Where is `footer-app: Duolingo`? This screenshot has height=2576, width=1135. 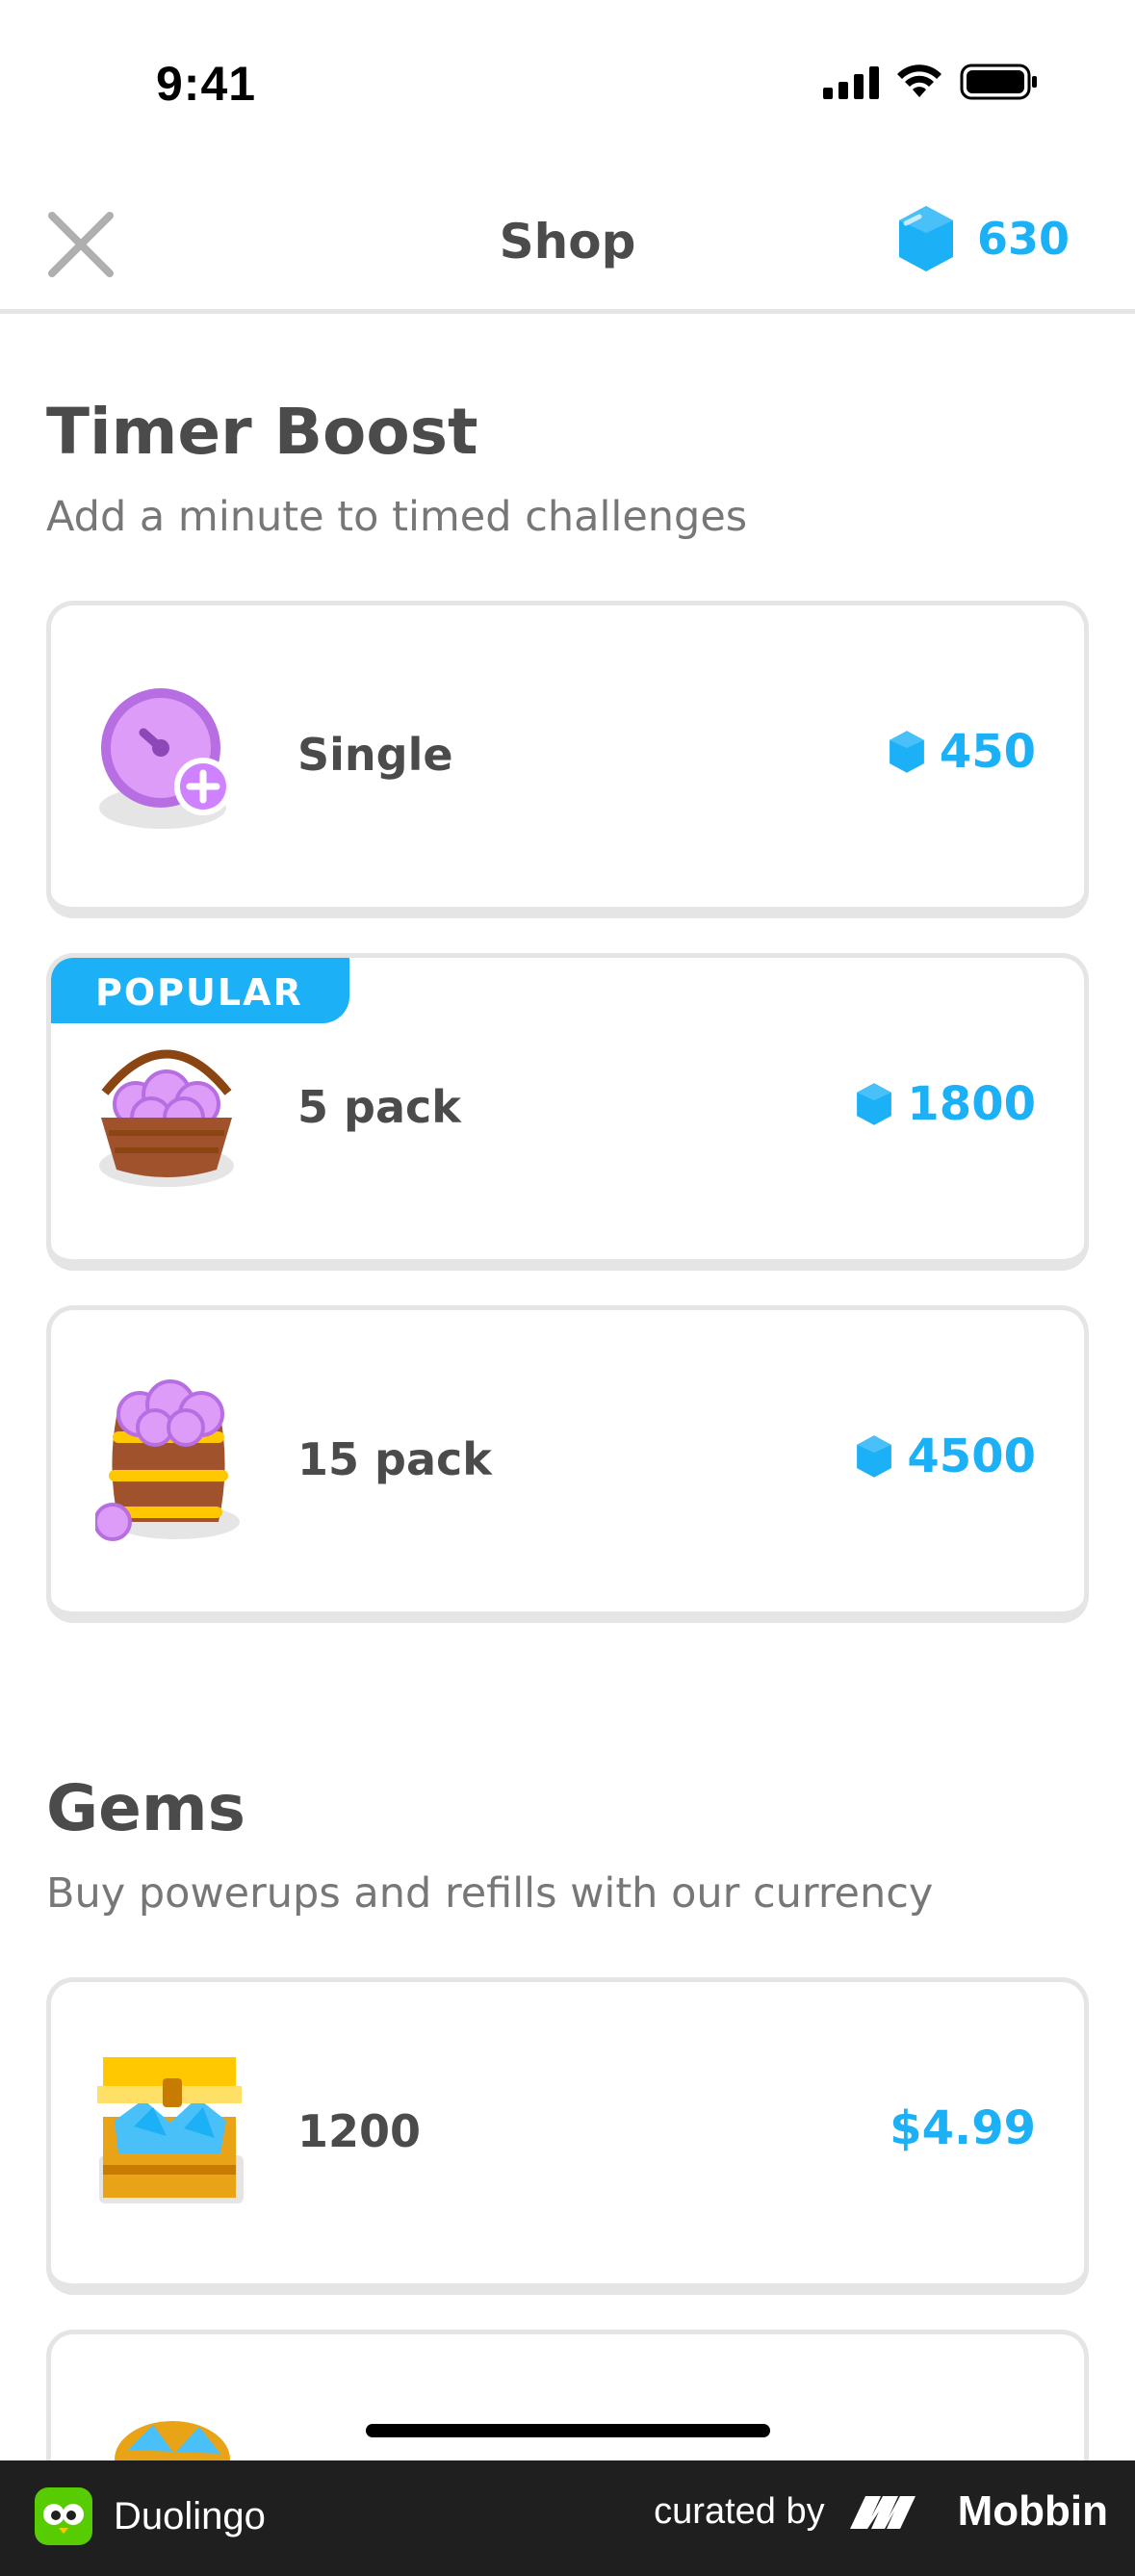
footer-app: Duolingo is located at coordinates (150, 2516).